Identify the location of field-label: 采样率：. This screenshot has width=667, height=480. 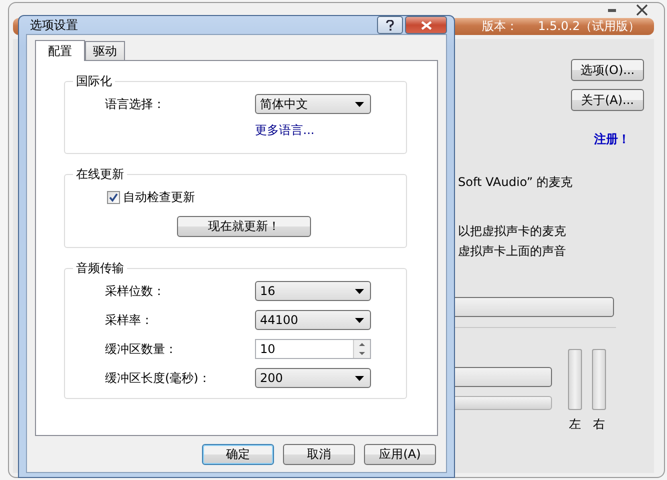
(129, 320).